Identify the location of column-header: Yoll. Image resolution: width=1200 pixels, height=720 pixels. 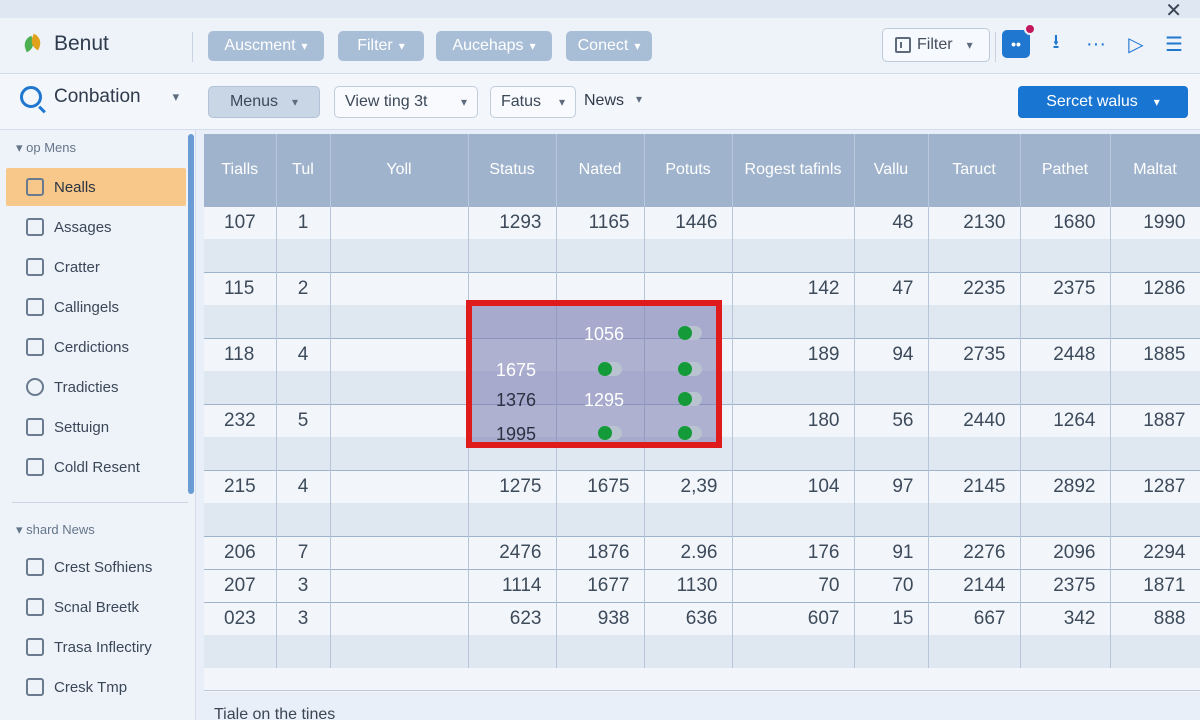
(399, 170).